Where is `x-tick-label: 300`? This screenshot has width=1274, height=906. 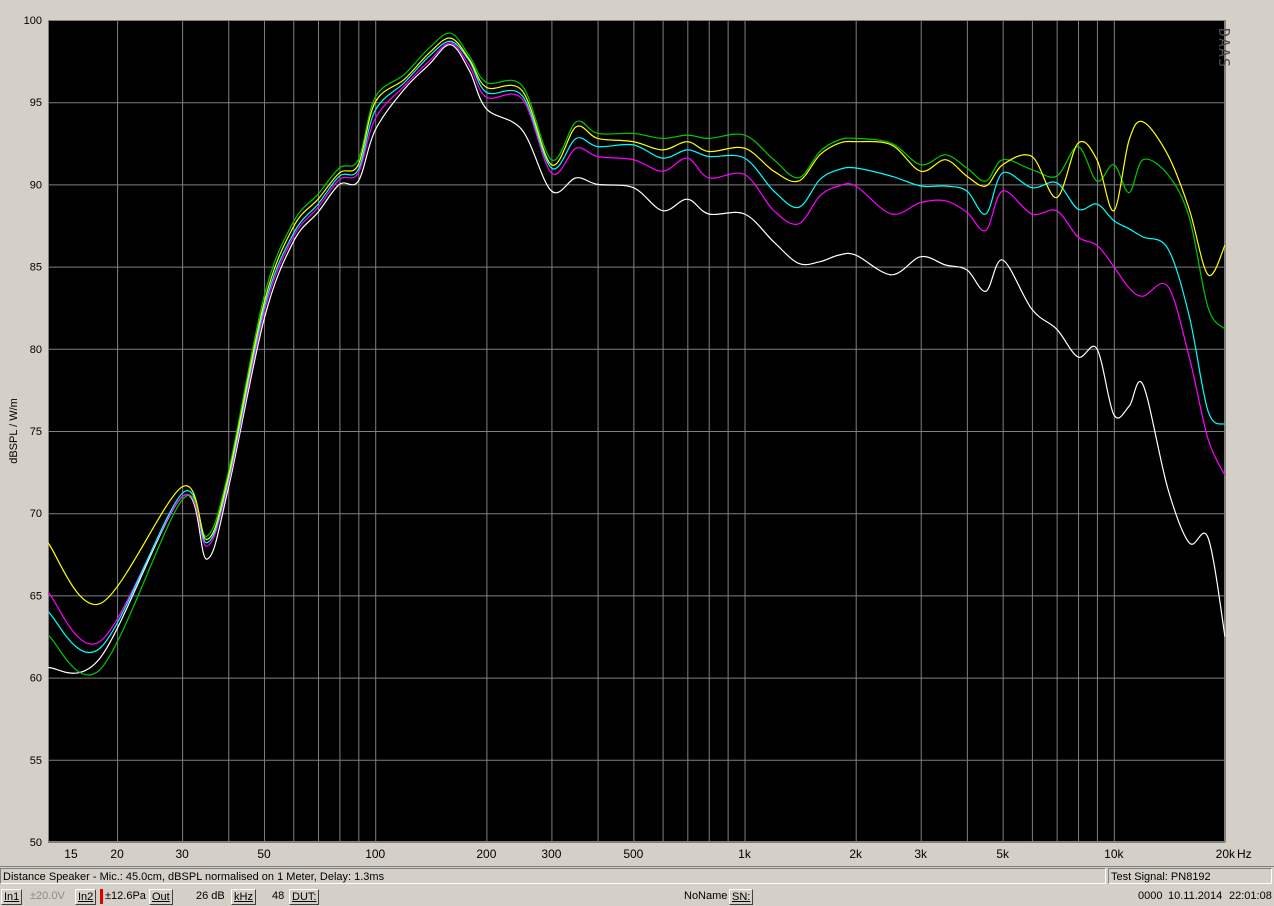
x-tick-label: 300 is located at coordinates (551, 854).